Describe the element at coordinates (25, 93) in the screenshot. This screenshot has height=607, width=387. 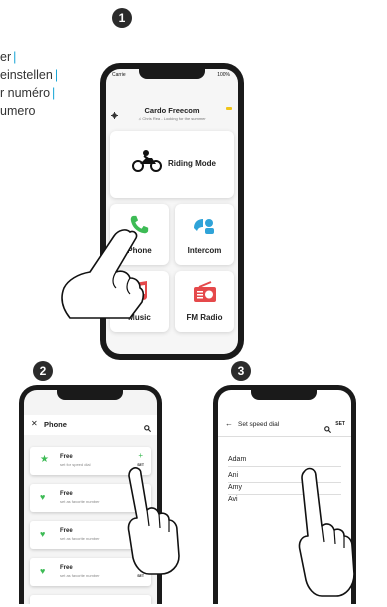
I see `side-line-3: r numéro` at that location.